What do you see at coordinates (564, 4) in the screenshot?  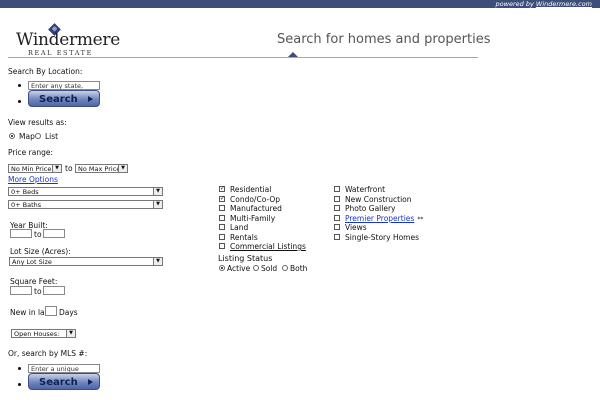 I see `windermere-link: Windermere.com` at bounding box center [564, 4].